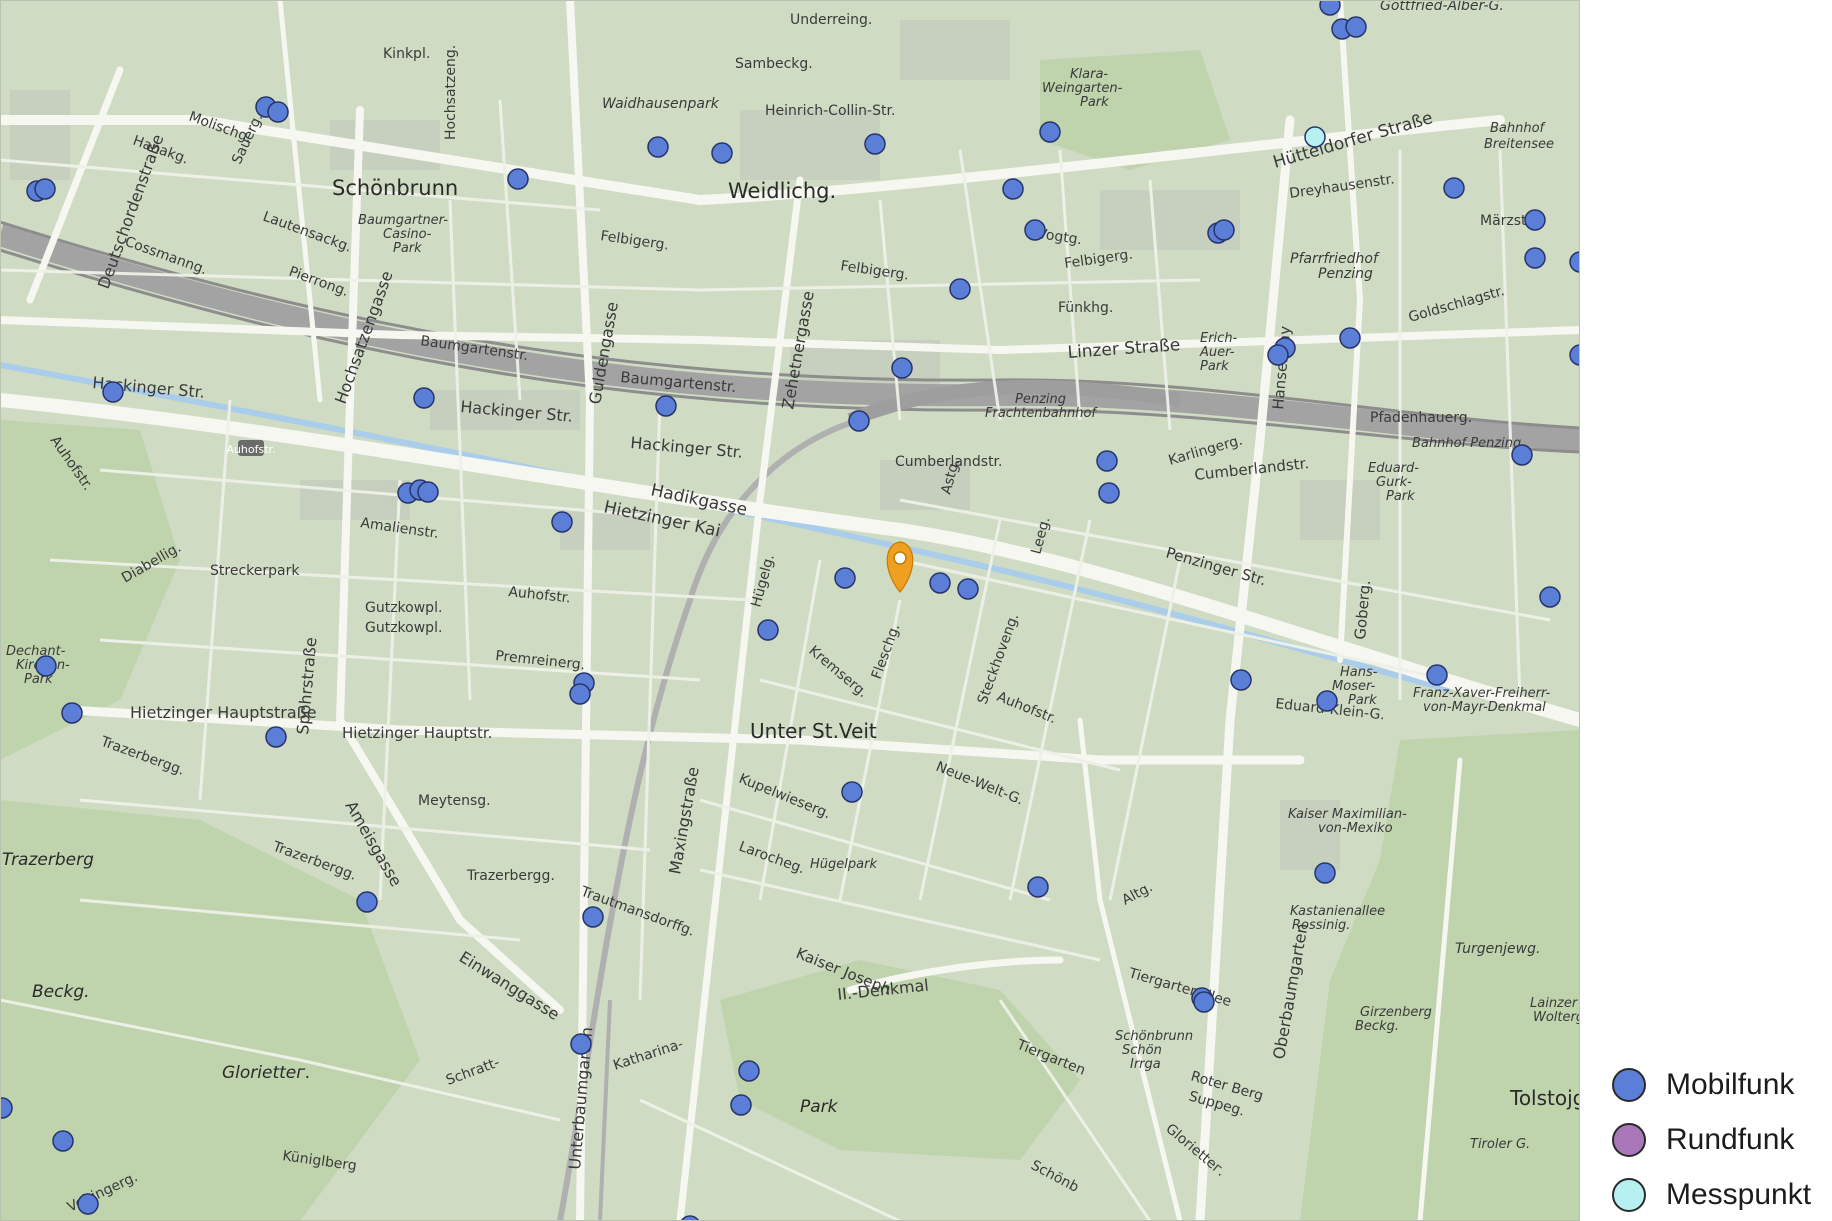 This screenshot has height=1221, width=1832. What do you see at coordinates (1082, 88) in the screenshot?
I see `park-label: Weingarten-` at bounding box center [1082, 88].